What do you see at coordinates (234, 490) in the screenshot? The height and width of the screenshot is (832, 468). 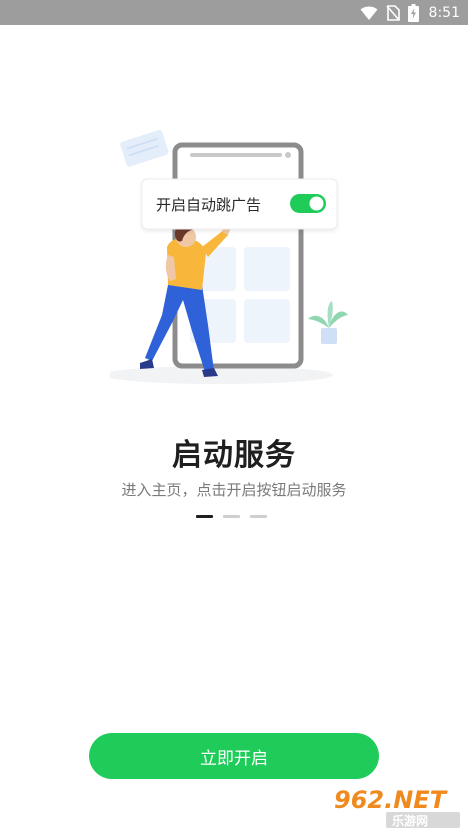 I see `page-subtitle: 进入主页，点击开启按钮启动服务` at bounding box center [234, 490].